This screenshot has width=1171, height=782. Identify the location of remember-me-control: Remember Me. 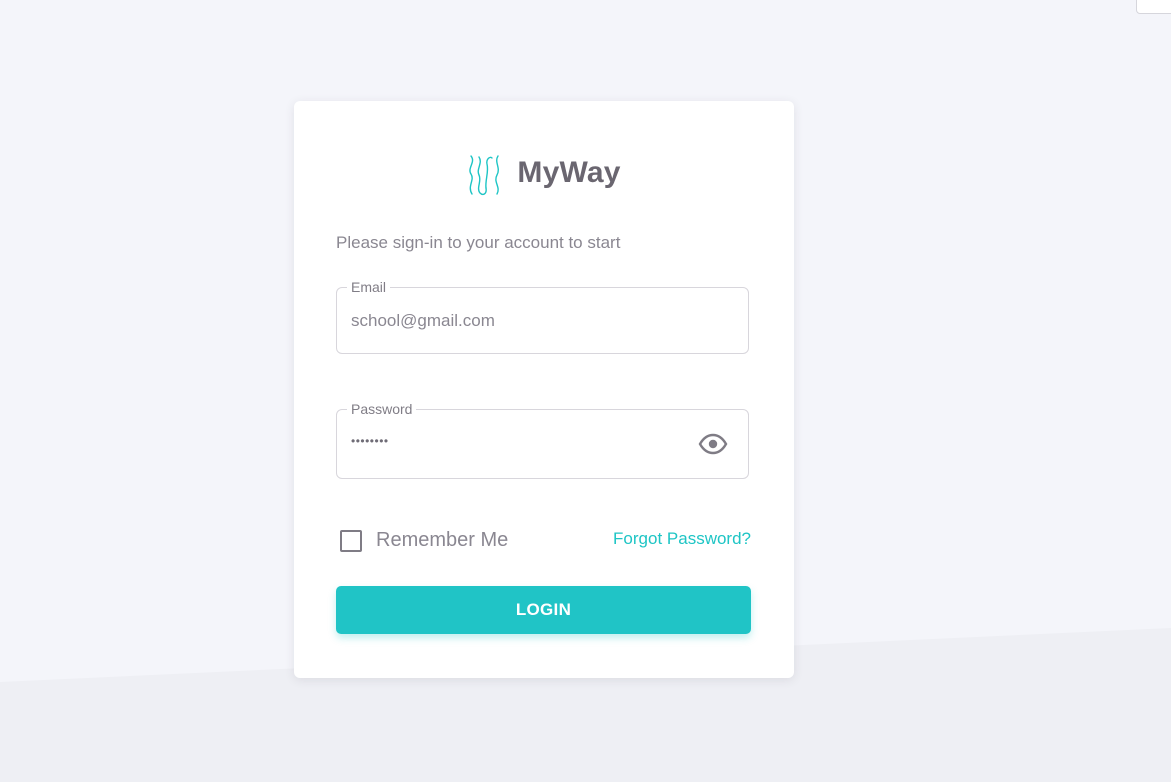
(424, 540).